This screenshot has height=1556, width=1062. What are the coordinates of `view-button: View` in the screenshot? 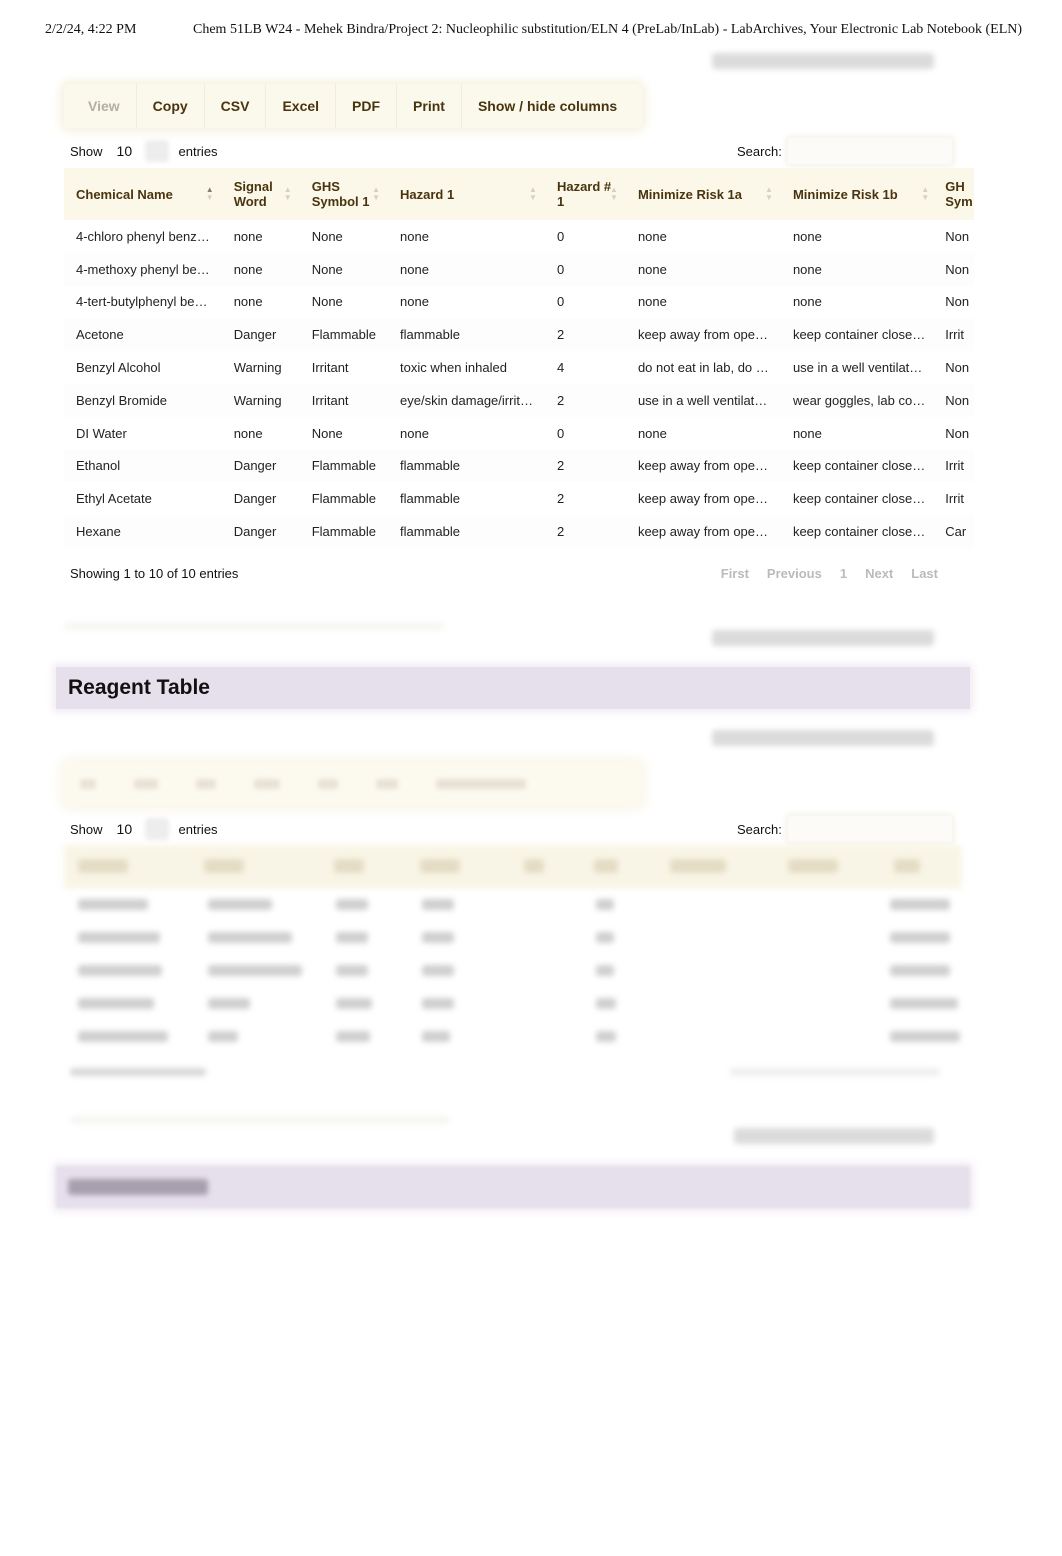 It's located at (104, 106).